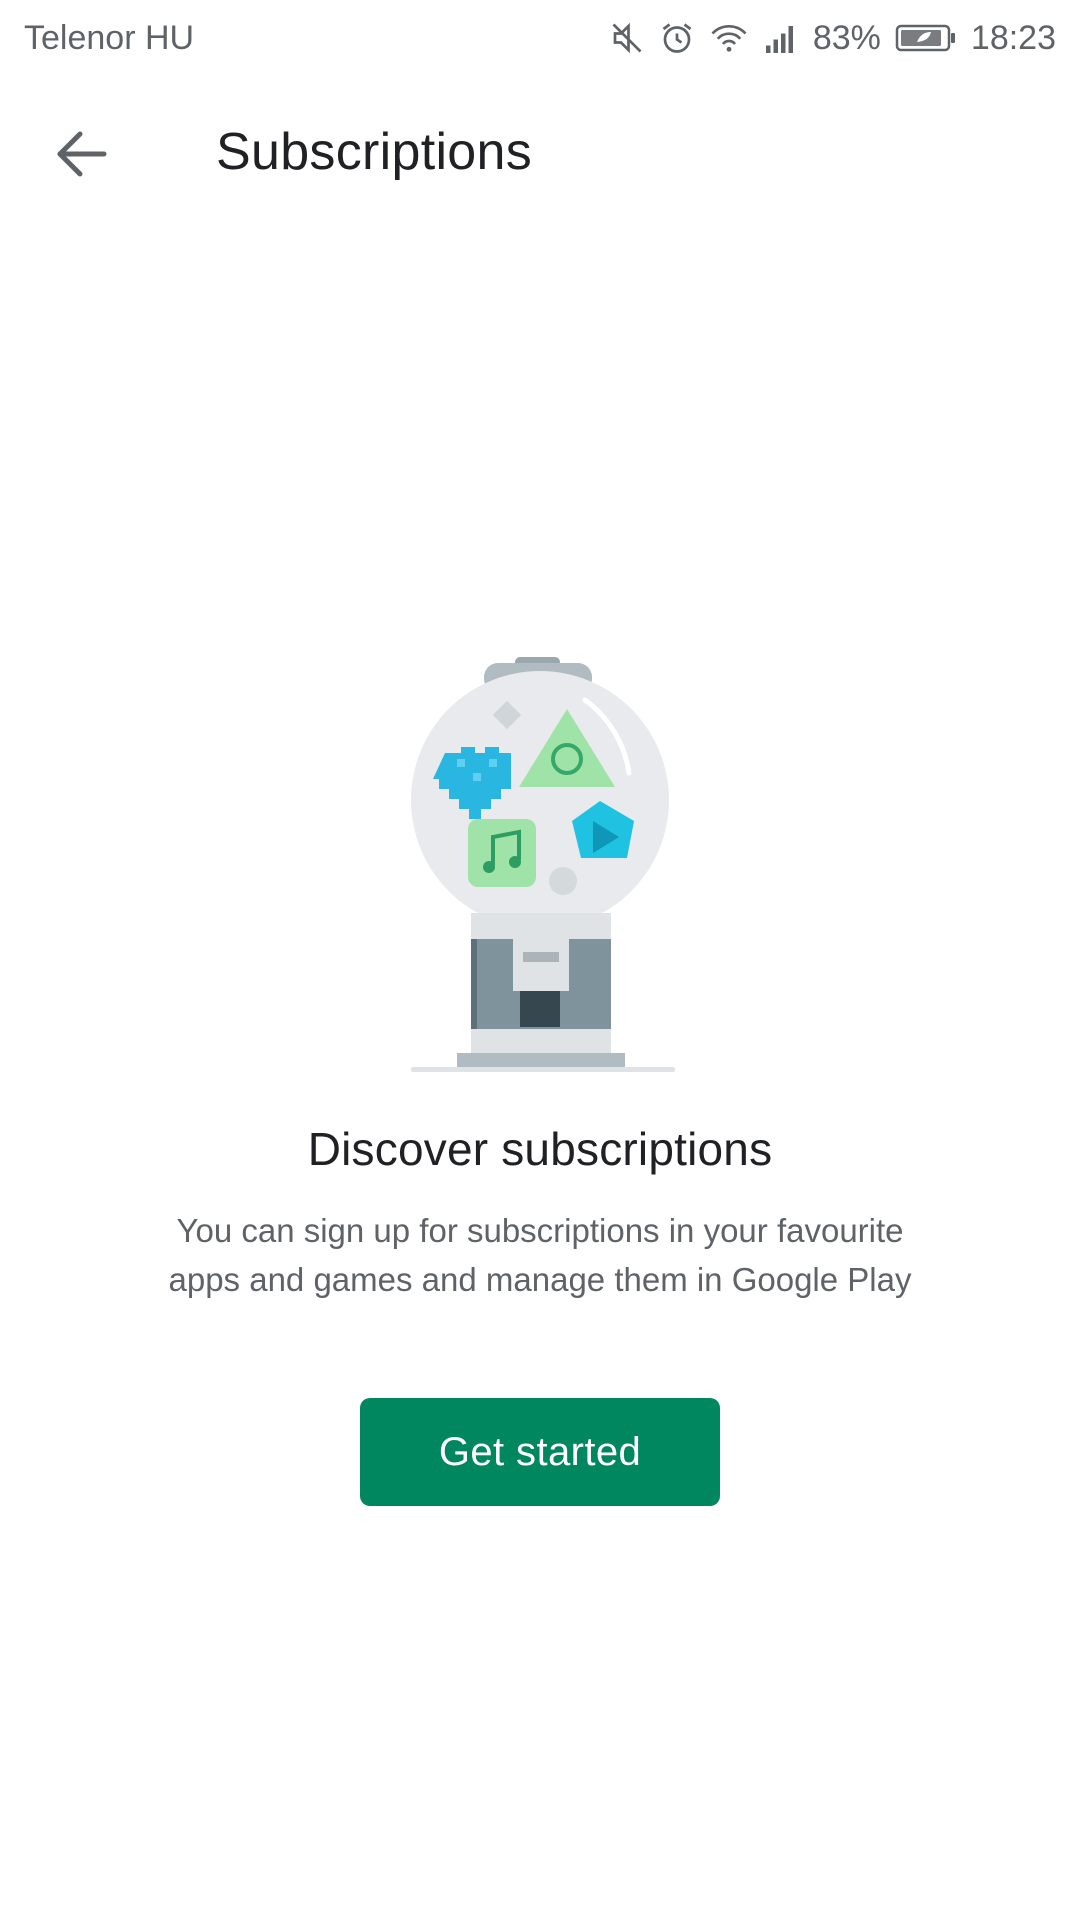 The image size is (1080, 1920). Describe the element at coordinates (677, 38) in the screenshot. I see `alarm-icon` at that location.